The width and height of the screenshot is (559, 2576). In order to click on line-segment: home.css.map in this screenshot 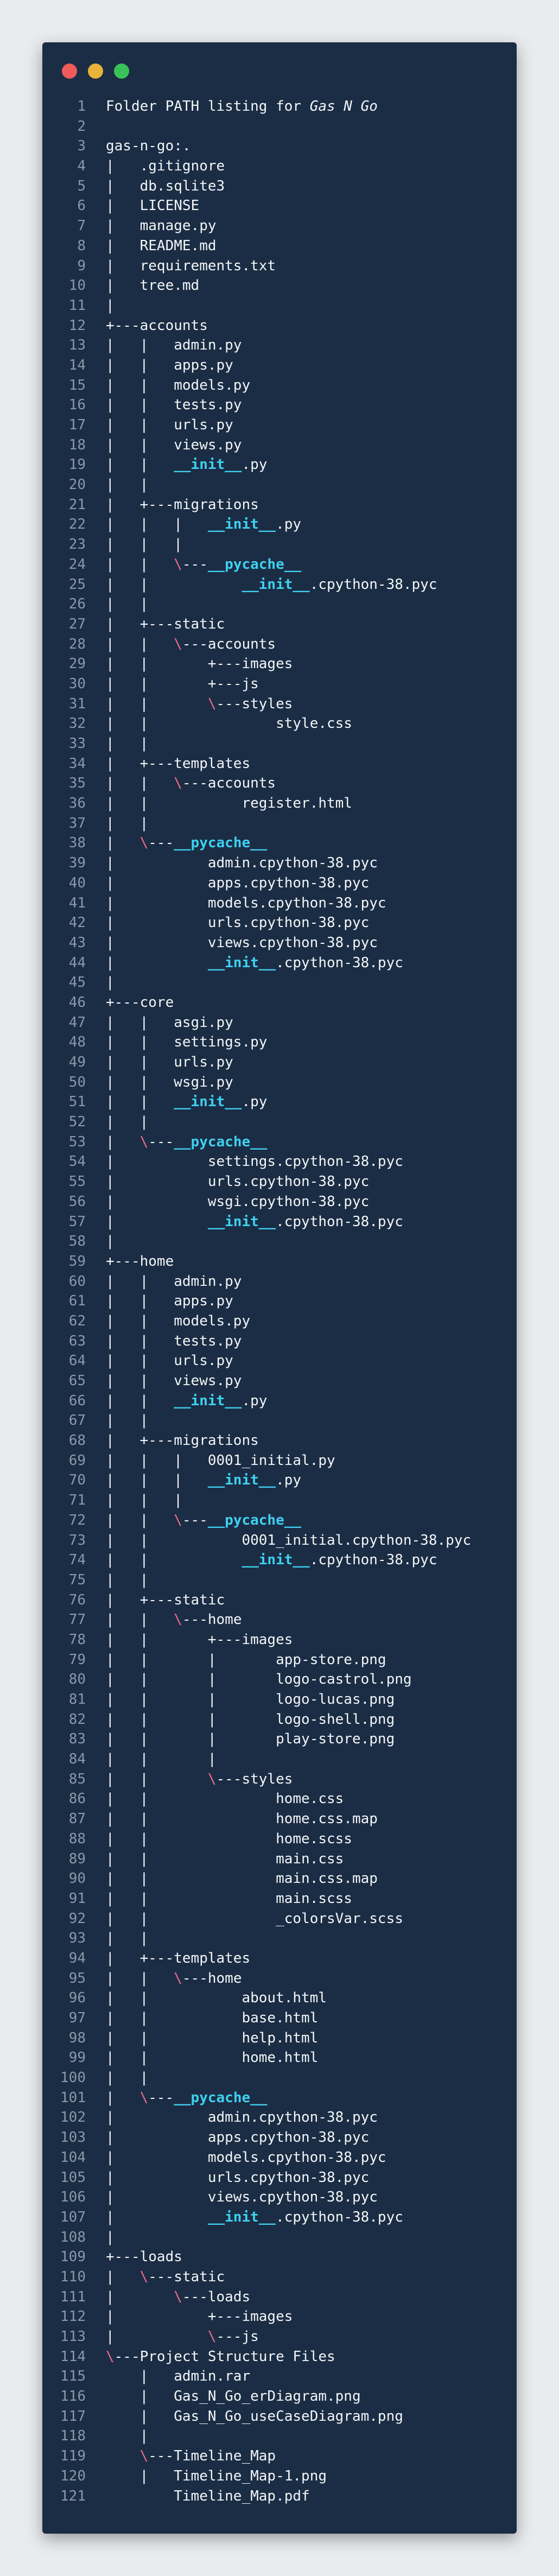, I will do `click(327, 1819)`.